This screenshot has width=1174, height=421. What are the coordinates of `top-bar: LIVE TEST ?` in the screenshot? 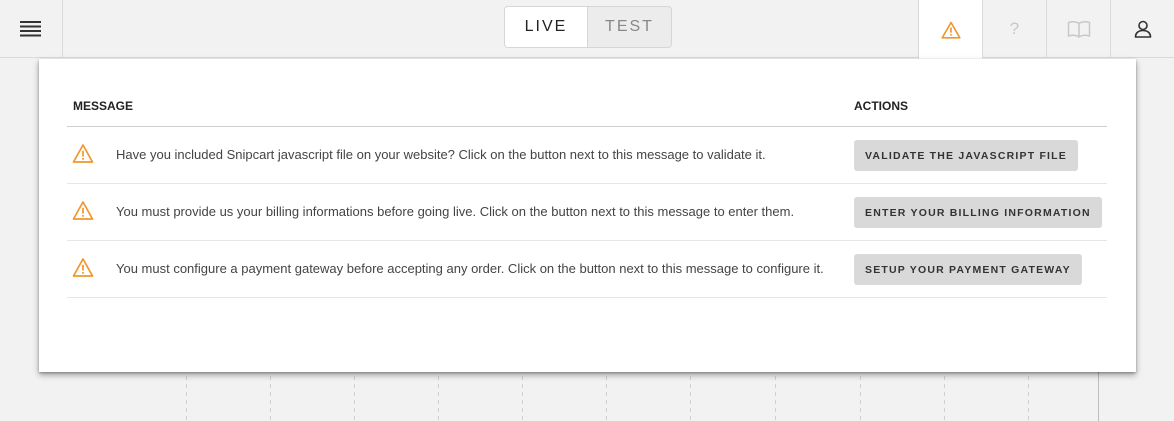 It's located at (587, 29).